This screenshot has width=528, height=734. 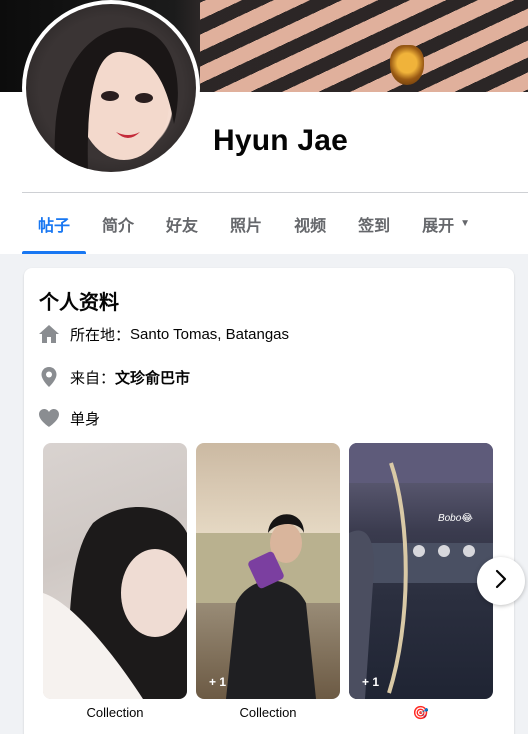 I want to click on avatar, so click(x=111, y=88).